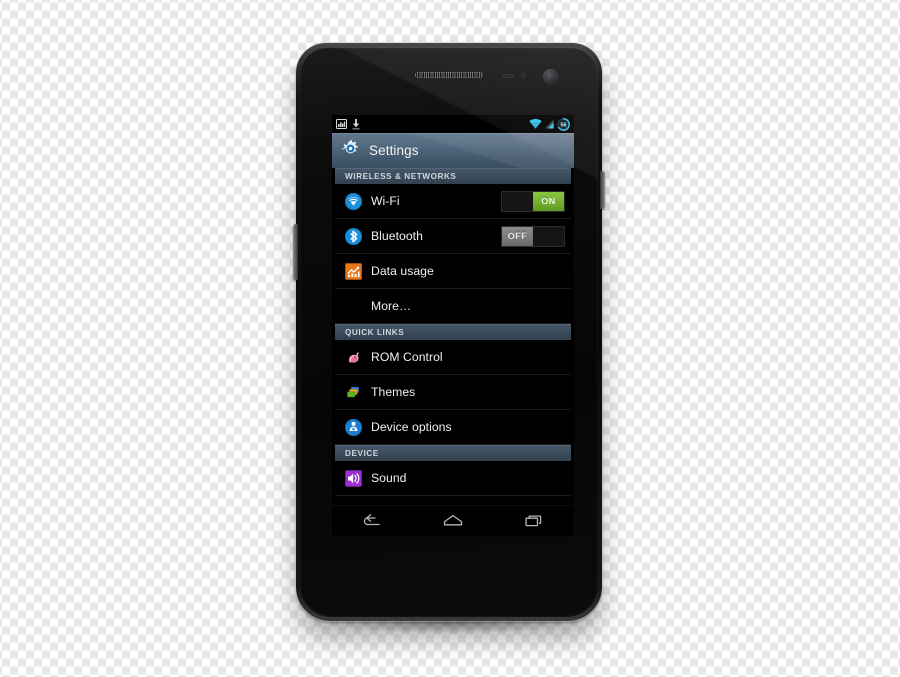  I want to click on page-title: Settings, so click(394, 150).